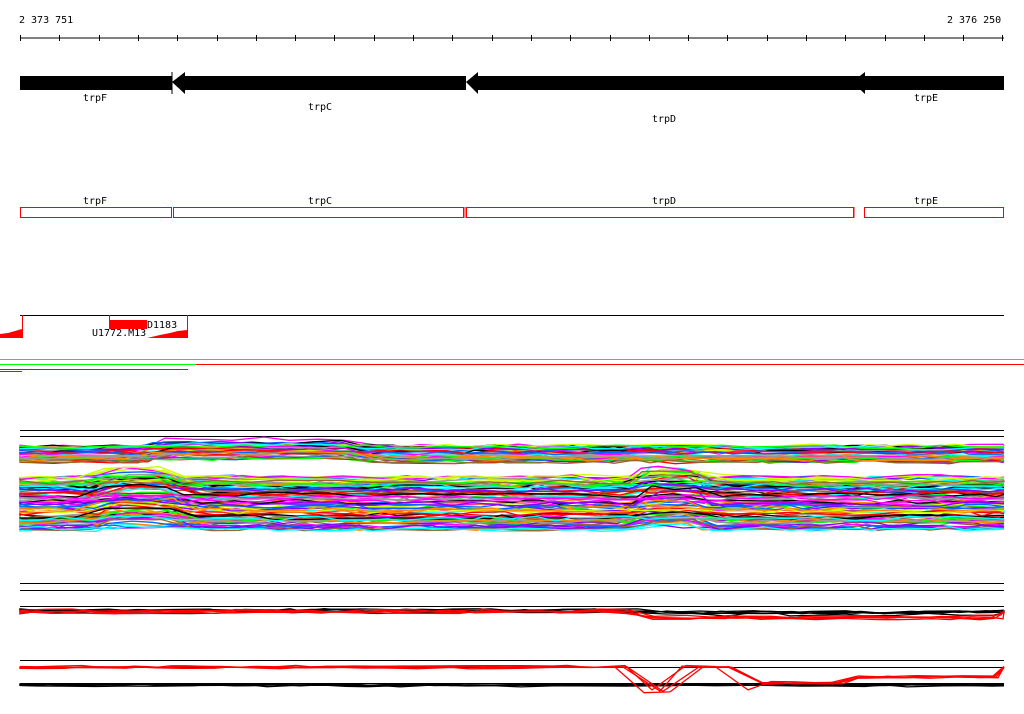 The height and width of the screenshot is (714, 1024). Describe the element at coordinates (665, 83) in the screenshot. I see `gene-trpD` at that location.